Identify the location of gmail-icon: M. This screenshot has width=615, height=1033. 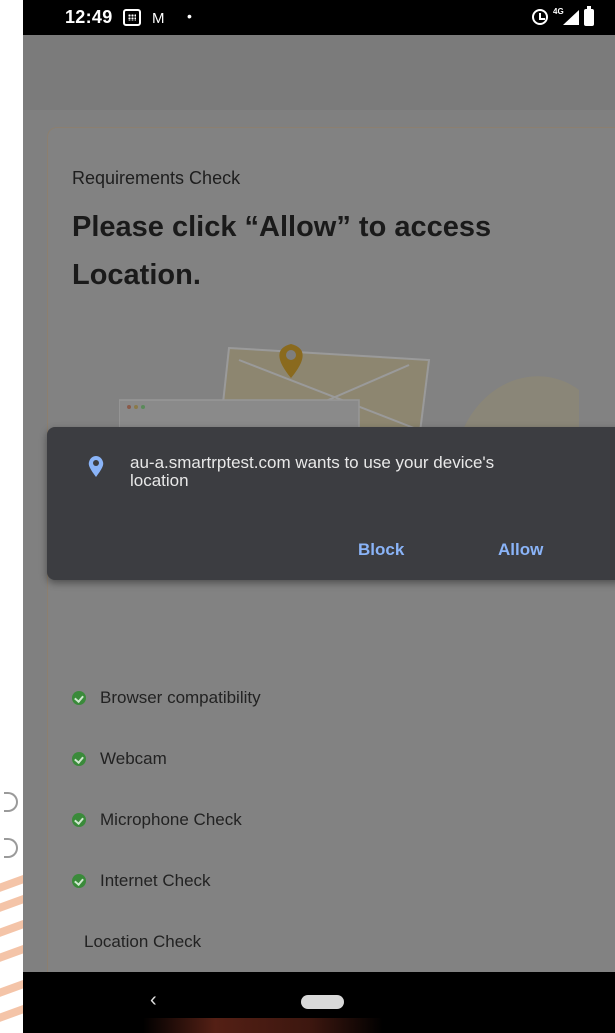
(158, 18).